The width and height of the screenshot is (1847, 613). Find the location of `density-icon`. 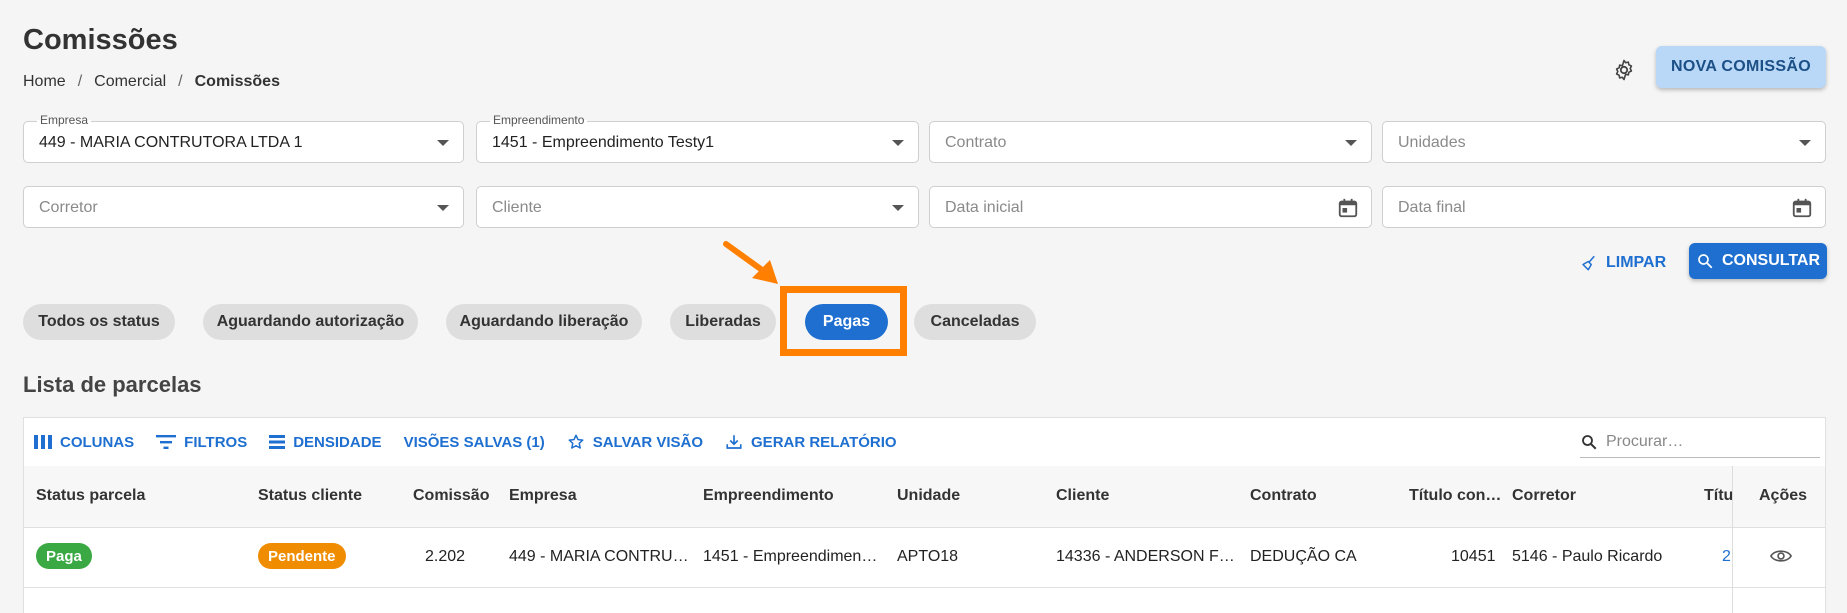

density-icon is located at coordinates (277, 442).